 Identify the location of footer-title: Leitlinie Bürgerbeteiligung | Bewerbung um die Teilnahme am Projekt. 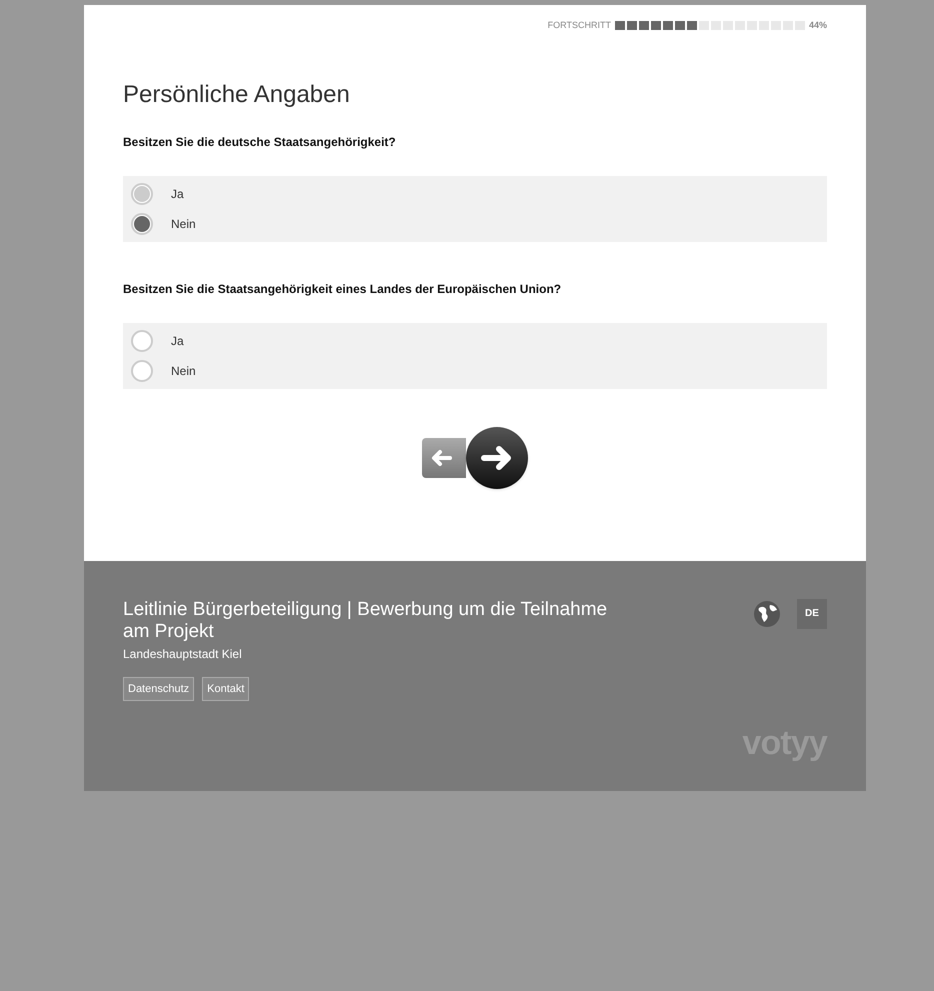
(365, 620).